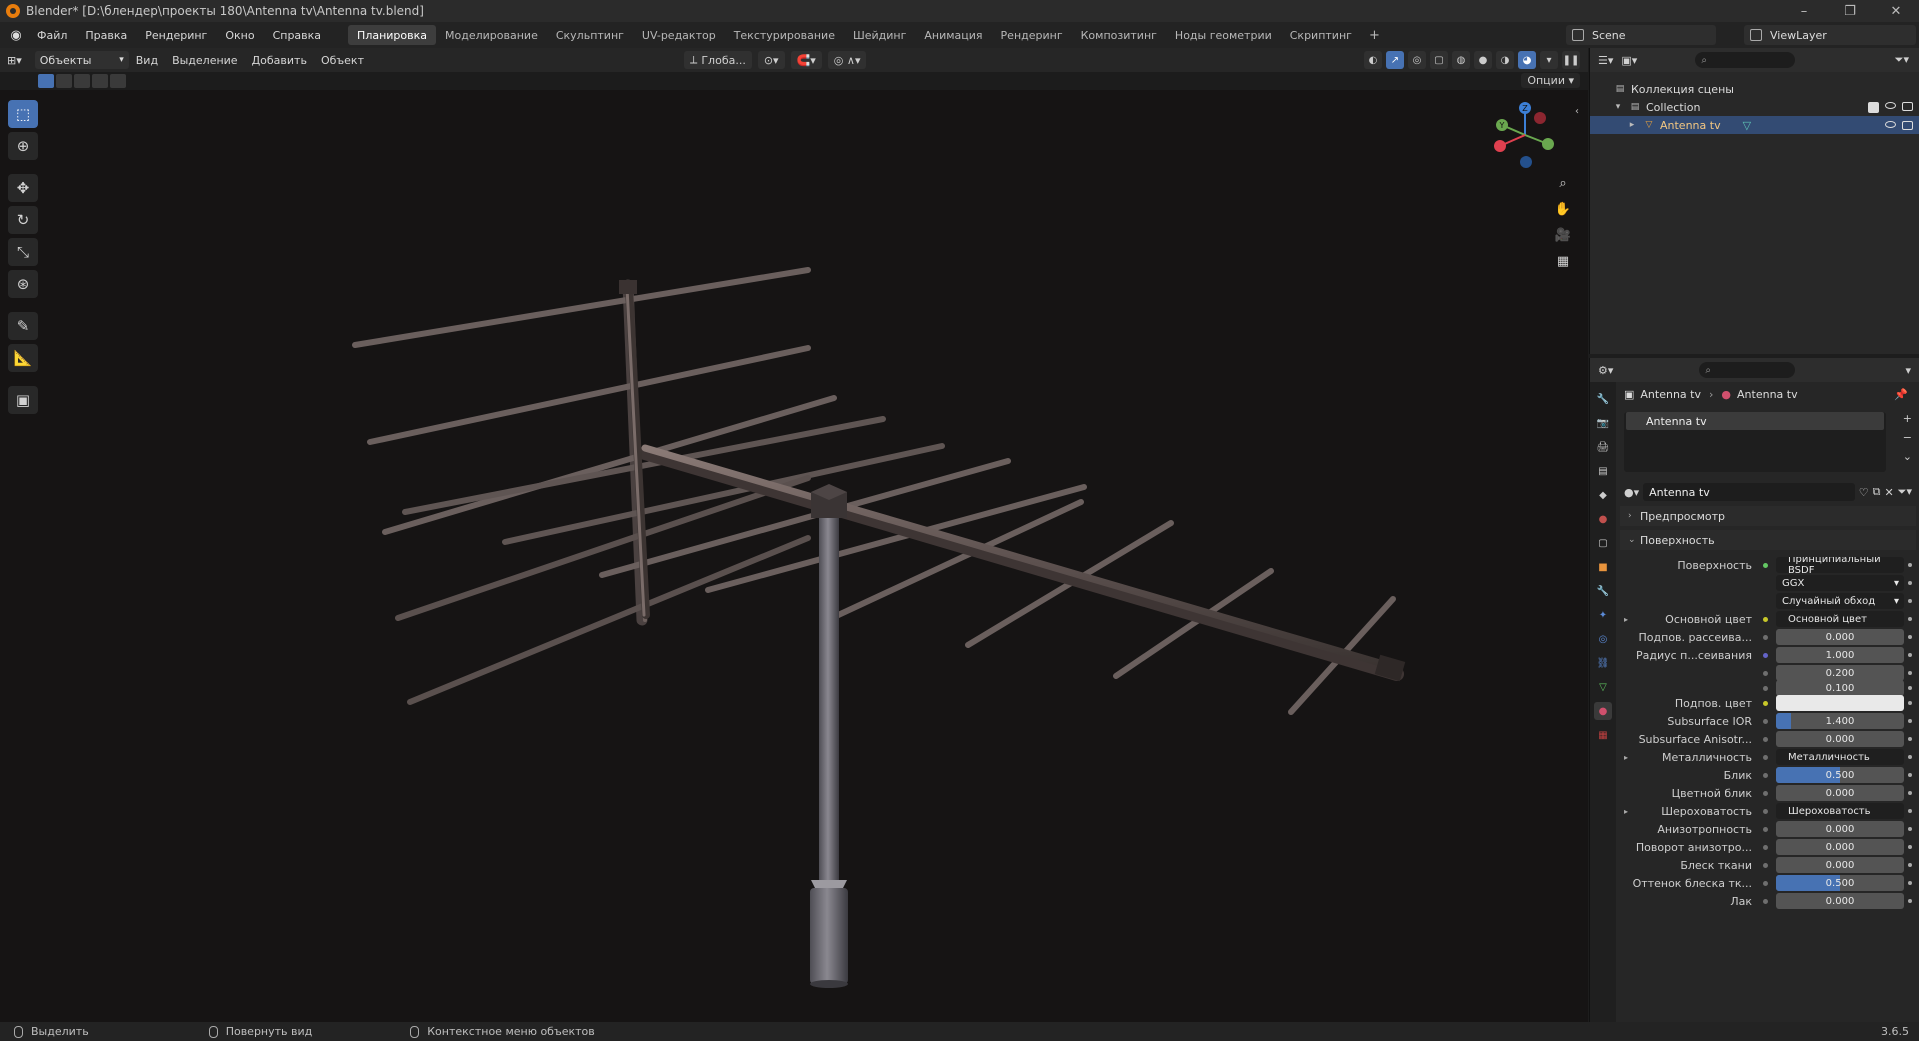 This screenshot has width=1919, height=1041. What do you see at coordinates (1417, 60) in the screenshot?
I see `overlays-toggle: ◎` at bounding box center [1417, 60].